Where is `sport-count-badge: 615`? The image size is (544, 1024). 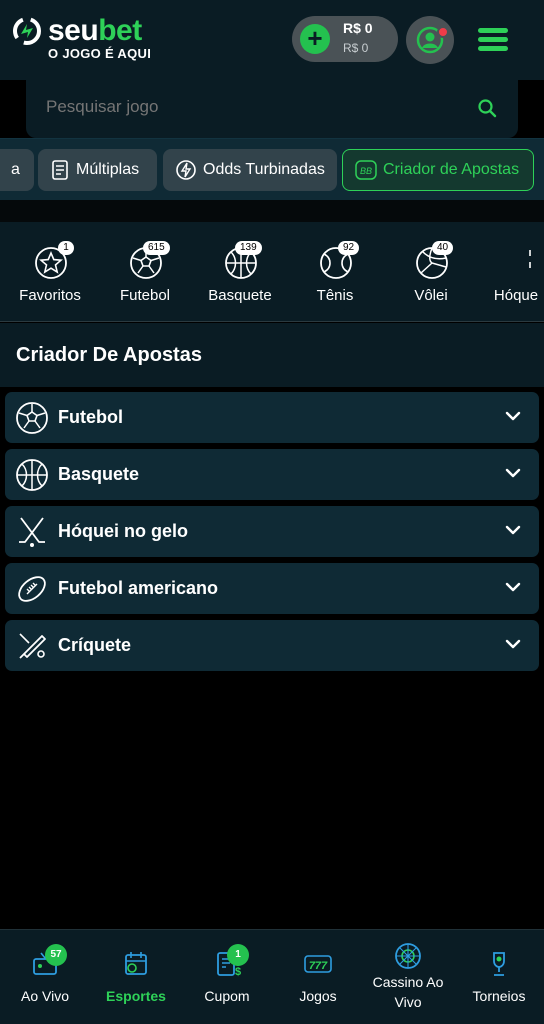
sport-count-badge: 615 is located at coordinates (156, 248).